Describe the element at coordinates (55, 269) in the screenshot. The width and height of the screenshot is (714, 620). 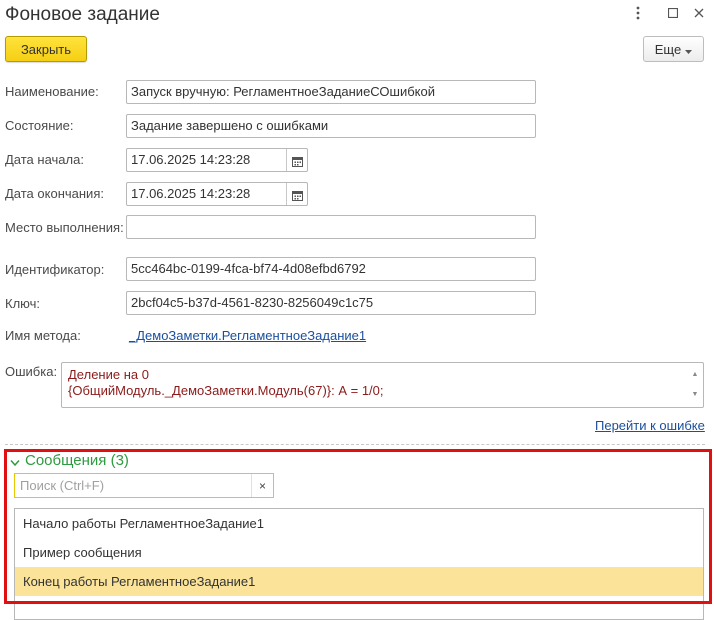
I see `identifier-label: Идентификатор:` at that location.